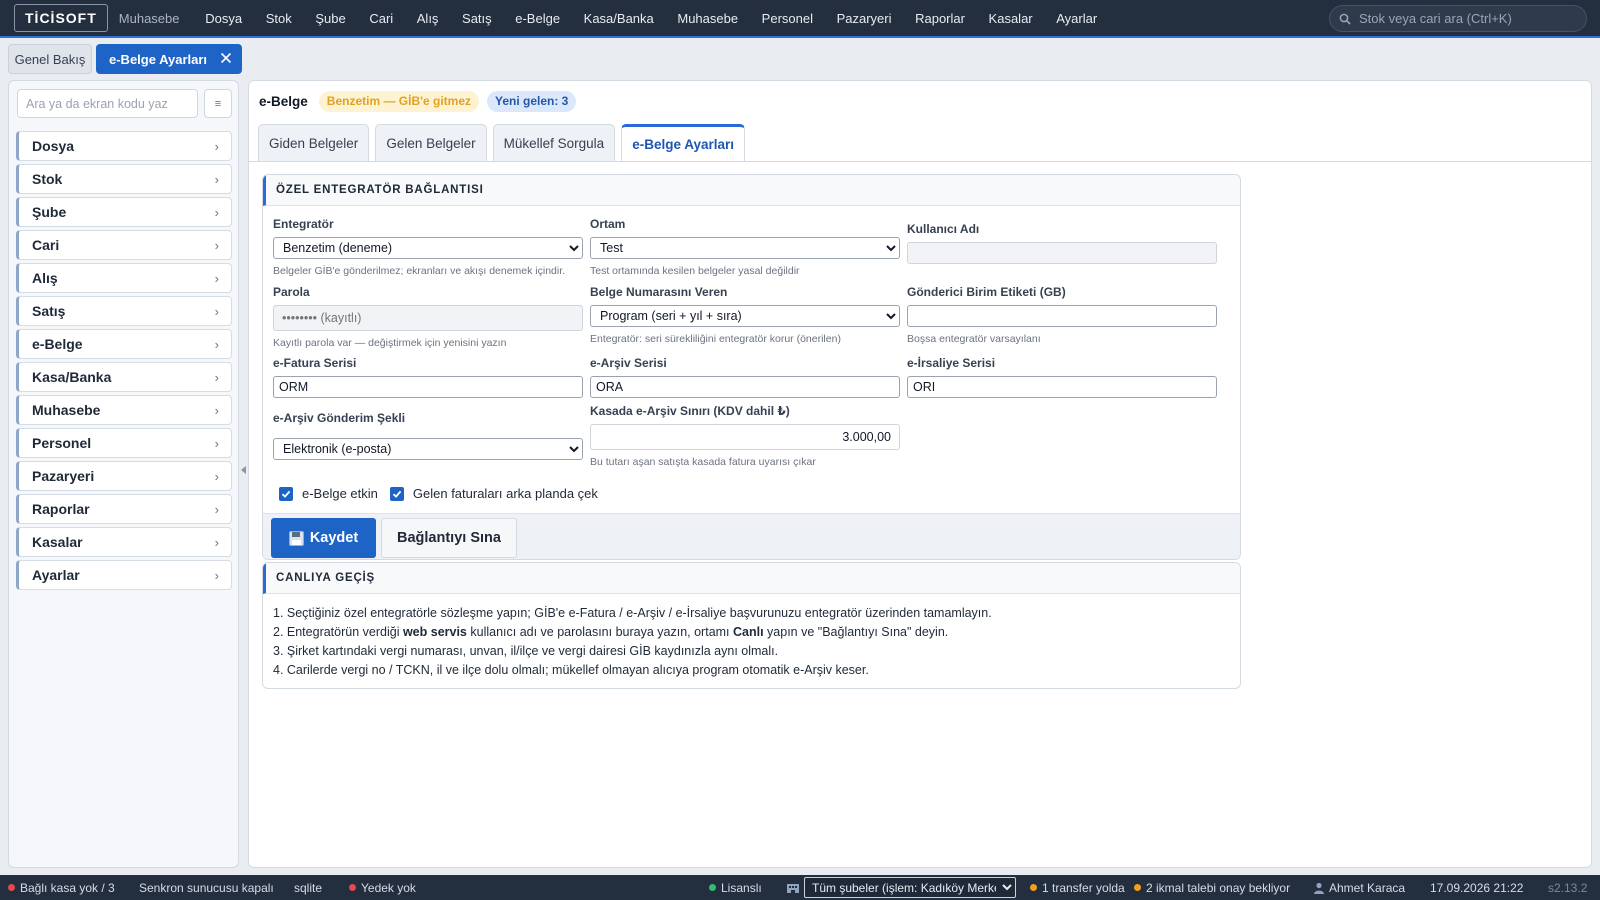 The image size is (1600, 900). What do you see at coordinates (431, 142) in the screenshot?
I see `tab-incoming: Gelen Belgeler` at bounding box center [431, 142].